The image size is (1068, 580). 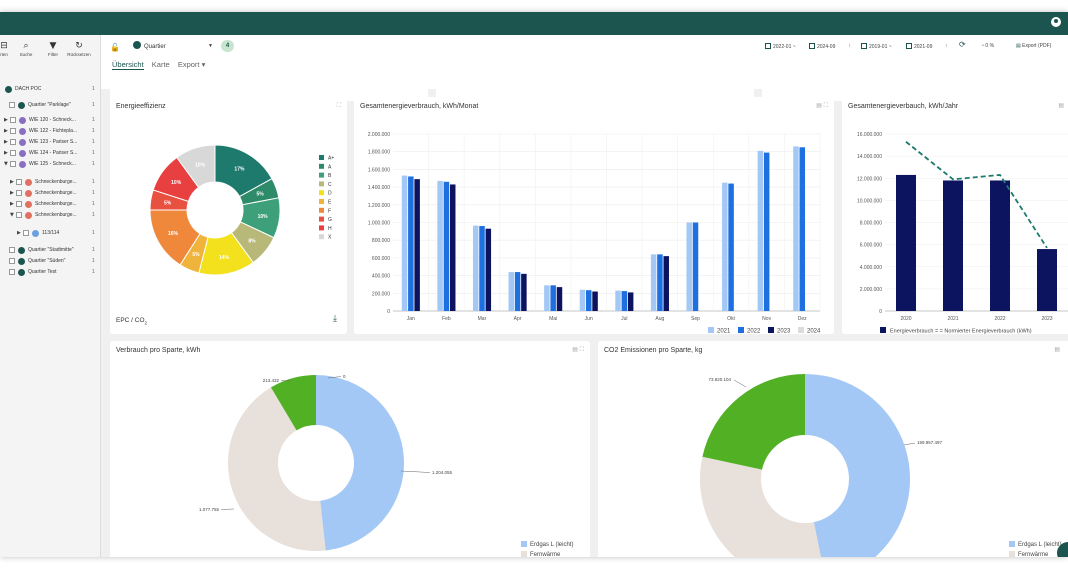 What do you see at coordinates (339, 106) in the screenshot?
I see `expand-icon: ⛶` at bounding box center [339, 106].